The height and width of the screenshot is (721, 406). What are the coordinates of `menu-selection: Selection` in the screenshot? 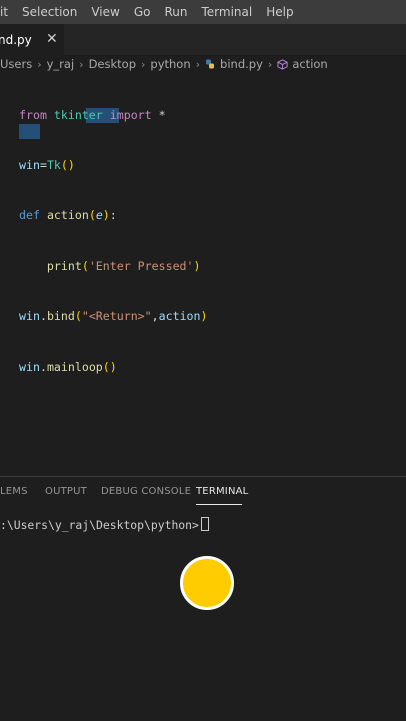 It's located at (49, 12).